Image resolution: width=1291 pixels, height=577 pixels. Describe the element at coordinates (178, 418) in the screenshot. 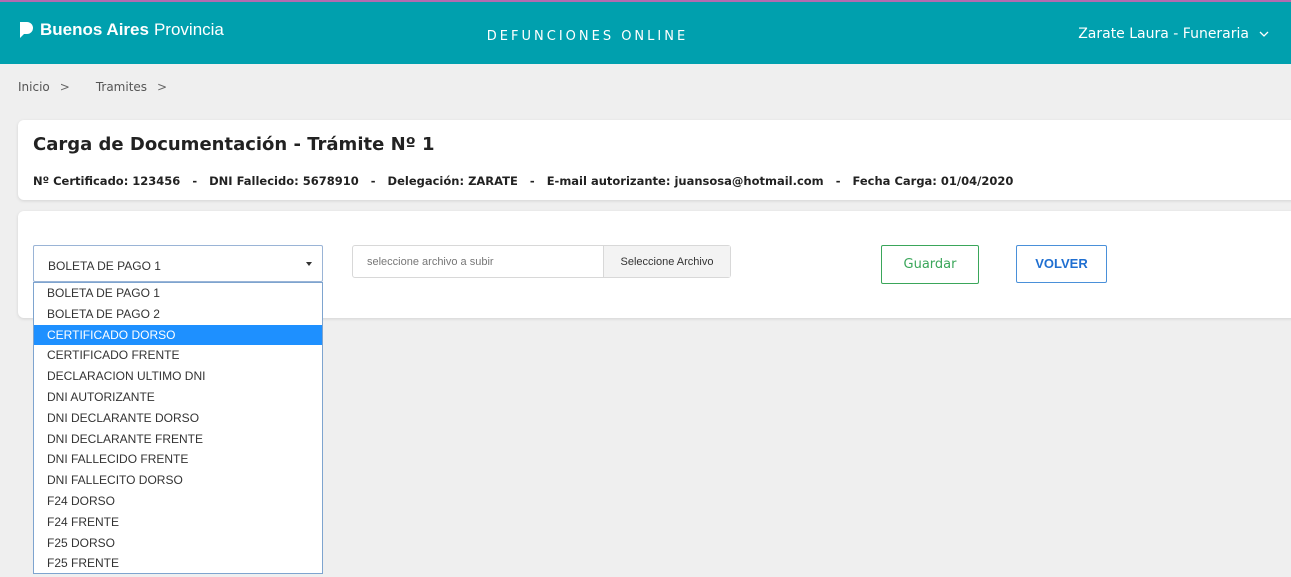

I see `select-option: DNI DECLARANTE DORSO` at that location.